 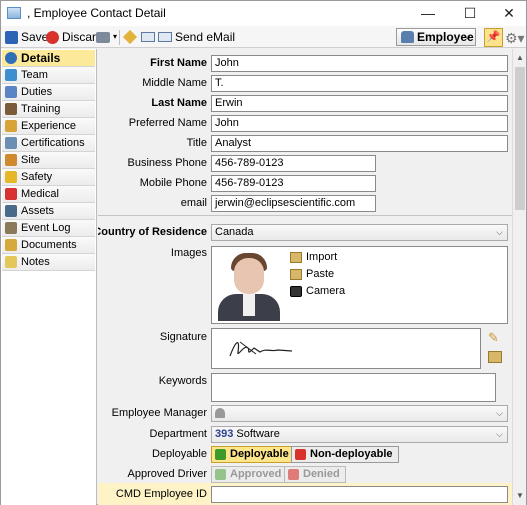 What do you see at coordinates (317, 291) in the screenshot?
I see `camera-button: Camera` at bounding box center [317, 291].